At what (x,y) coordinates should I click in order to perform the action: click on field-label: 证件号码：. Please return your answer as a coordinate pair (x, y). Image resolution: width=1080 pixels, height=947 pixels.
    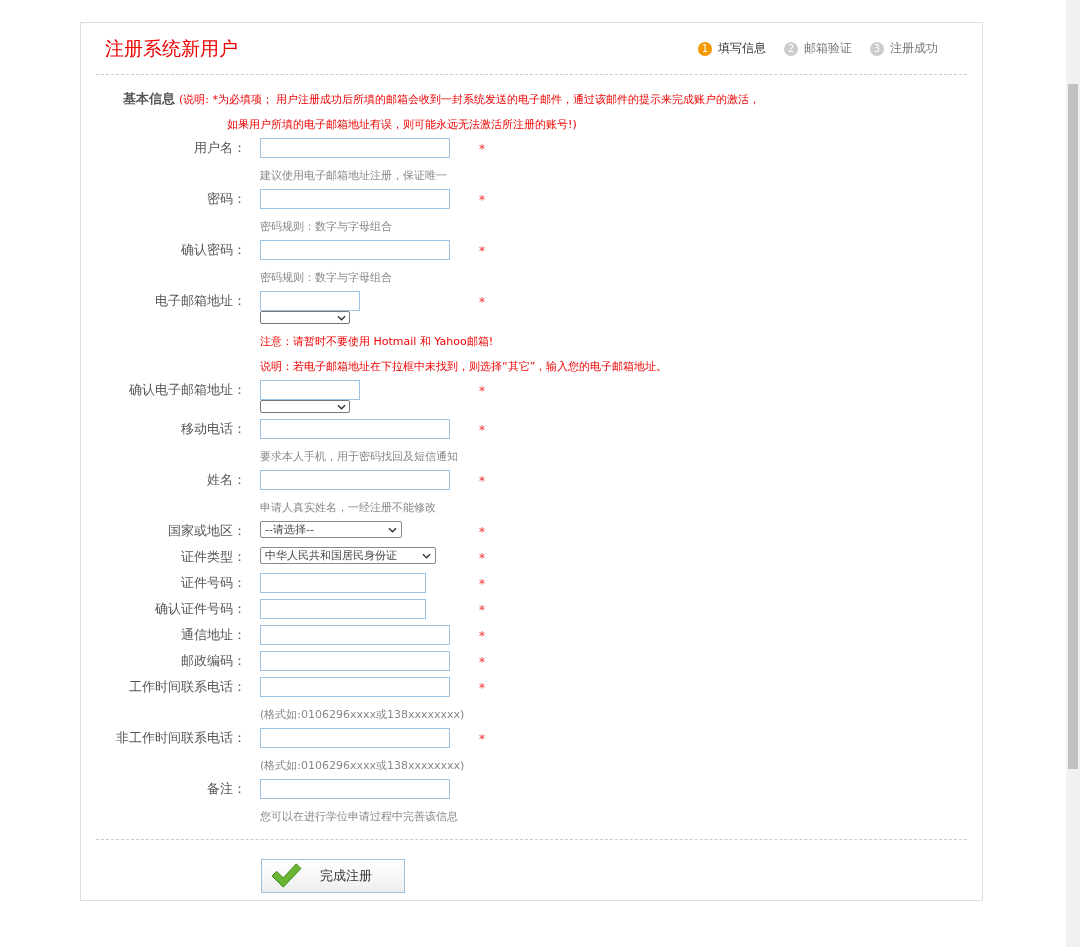
    Looking at the image, I should click on (213, 583).